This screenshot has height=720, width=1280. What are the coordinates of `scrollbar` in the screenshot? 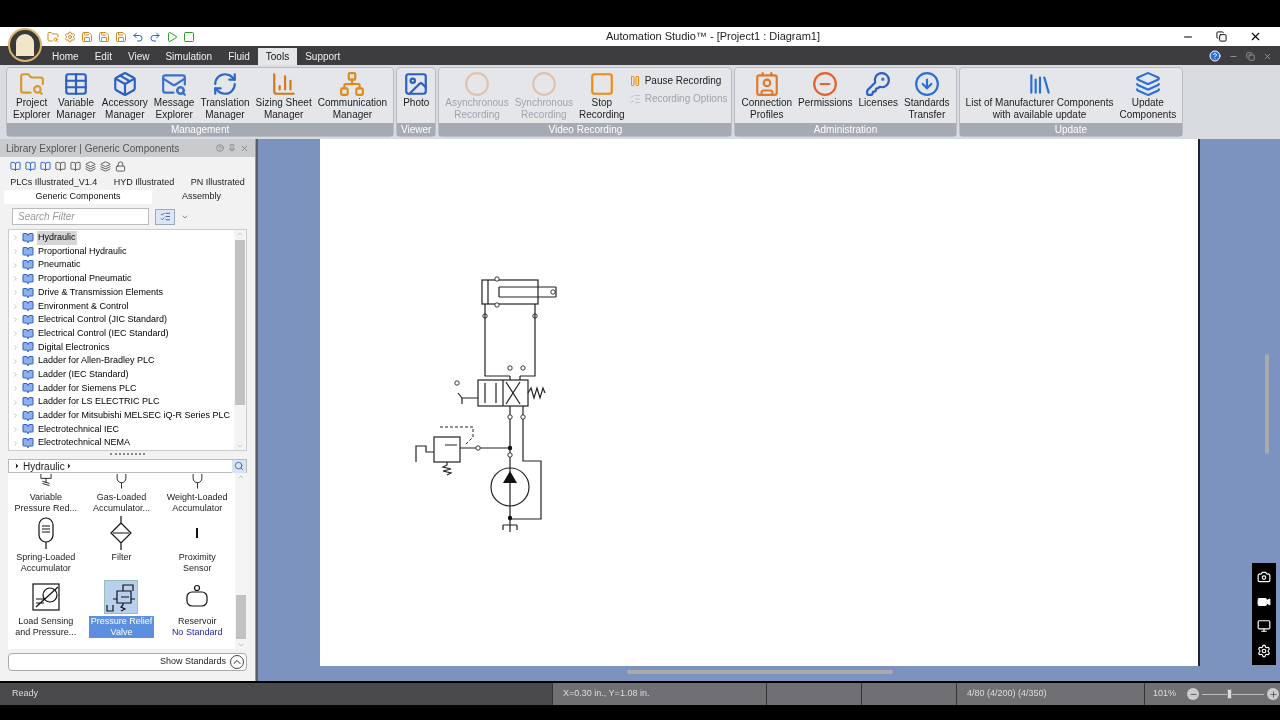 It's located at (240, 340).